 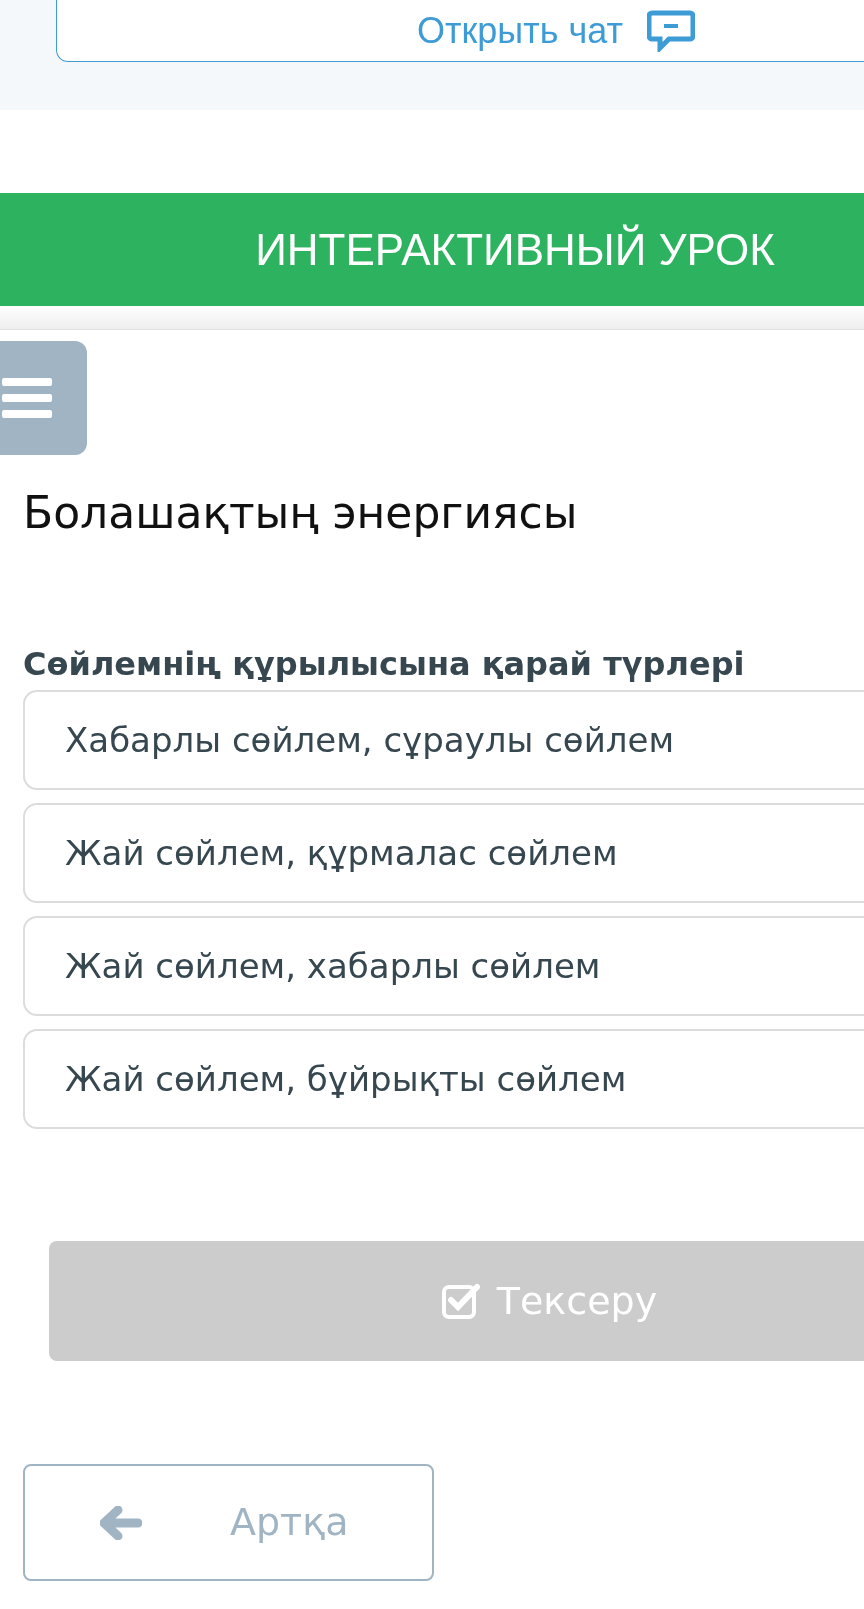 I want to click on lesson-title: Болашақтың энергиясы, so click(x=301, y=513).